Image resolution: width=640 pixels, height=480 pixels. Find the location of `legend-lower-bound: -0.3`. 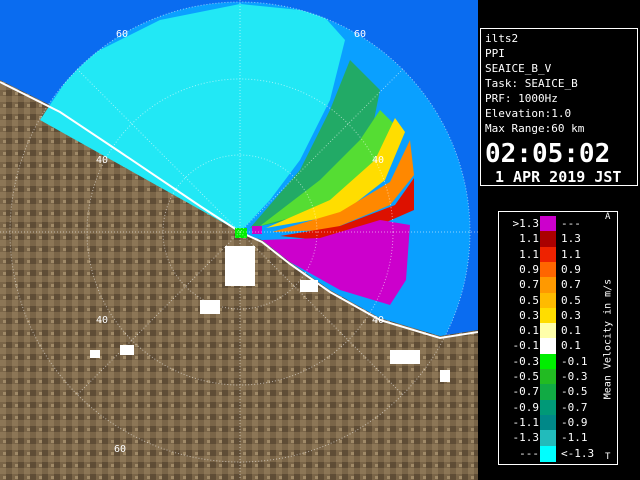

legend-lower-bound: -0.3 is located at coordinates (526, 361).